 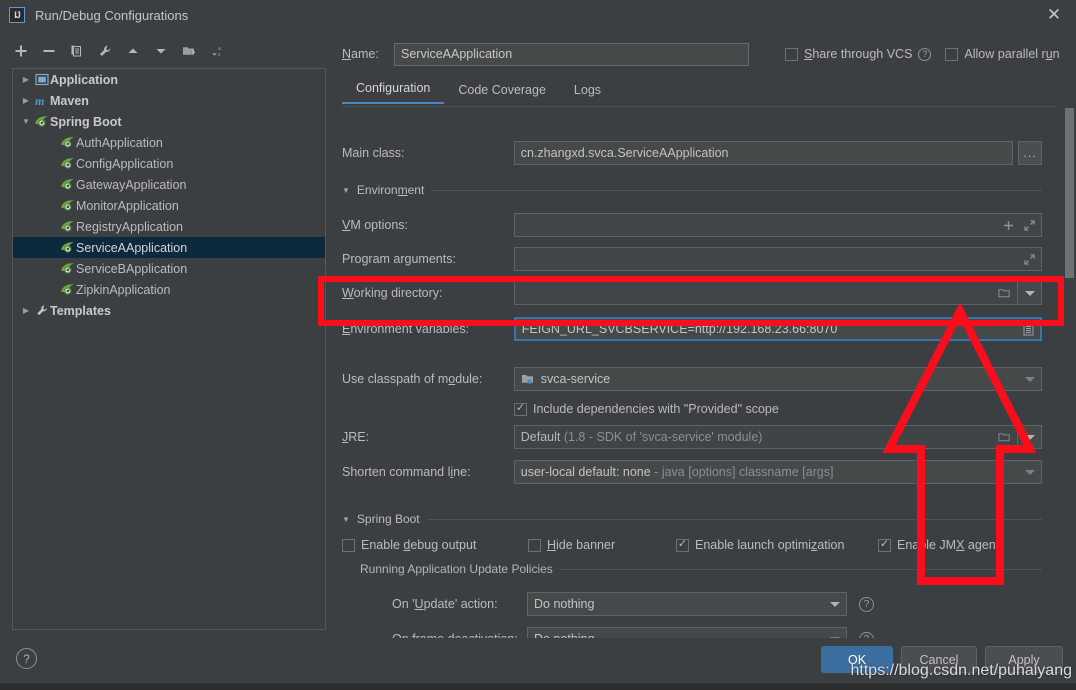 What do you see at coordinates (217, 51) in the screenshot?
I see `sort-configurations-button: a z` at bounding box center [217, 51].